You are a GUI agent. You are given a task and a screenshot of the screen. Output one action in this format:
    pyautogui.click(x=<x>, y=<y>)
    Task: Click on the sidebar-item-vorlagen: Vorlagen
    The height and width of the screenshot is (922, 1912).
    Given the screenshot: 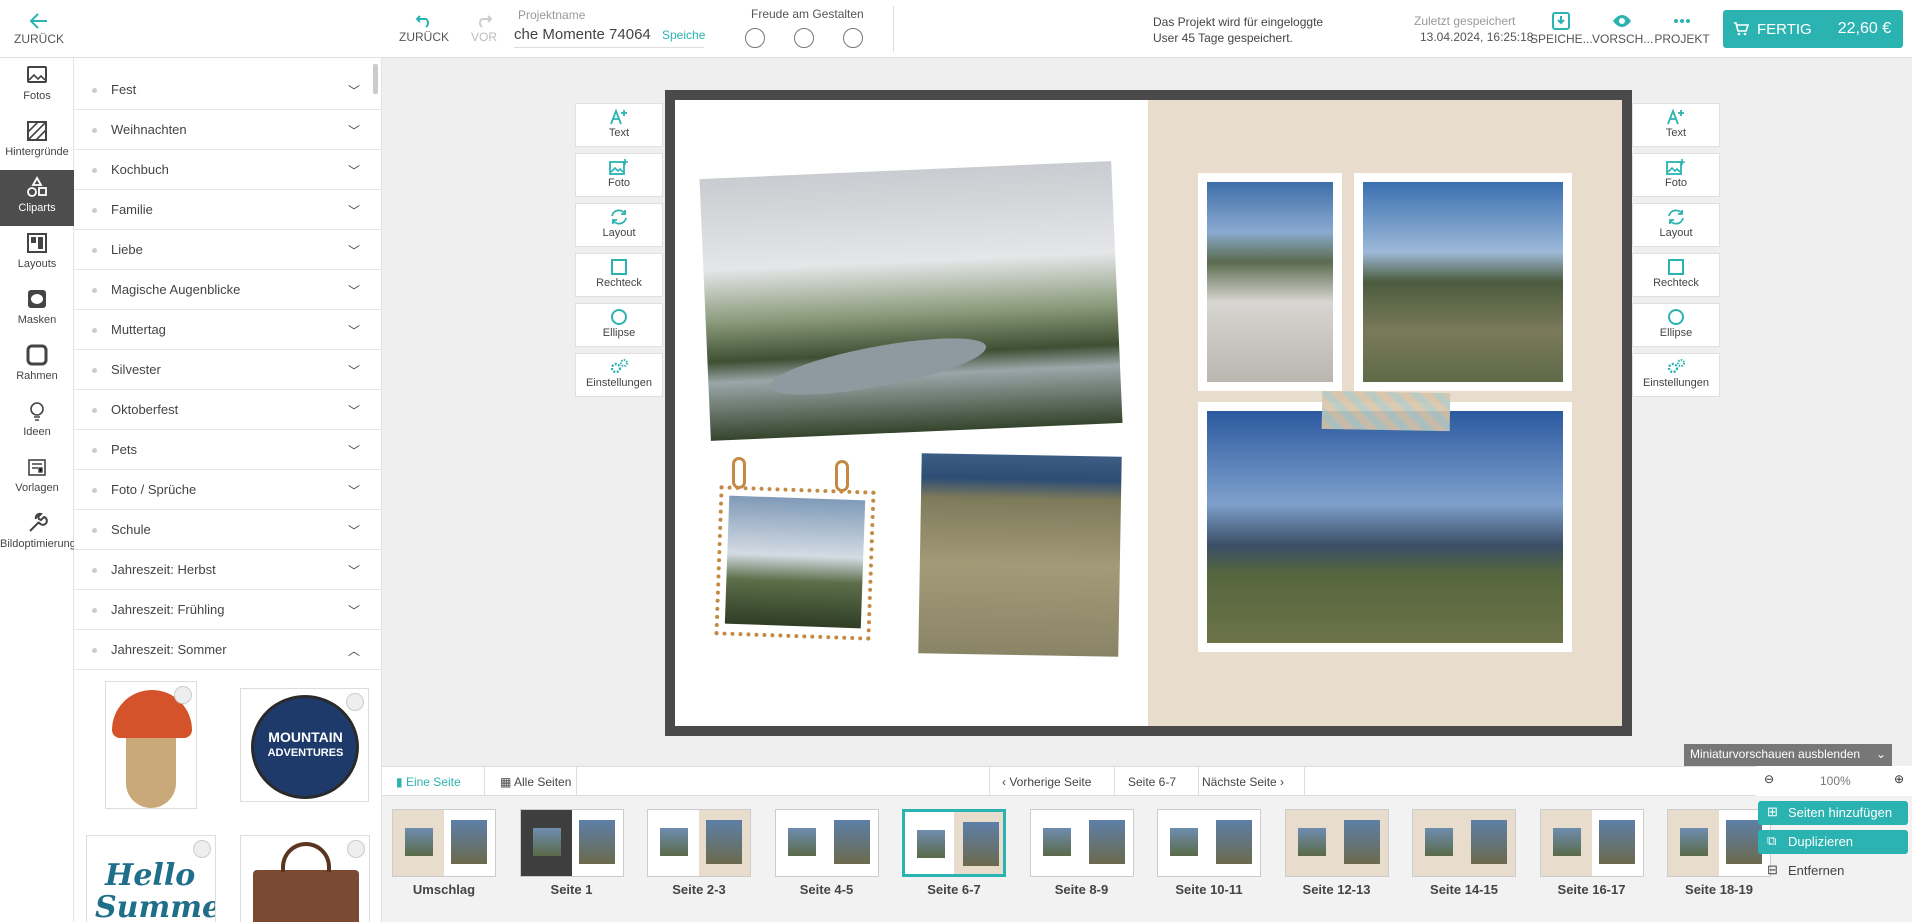 What is the action you would take?
    pyautogui.click(x=37, y=478)
    